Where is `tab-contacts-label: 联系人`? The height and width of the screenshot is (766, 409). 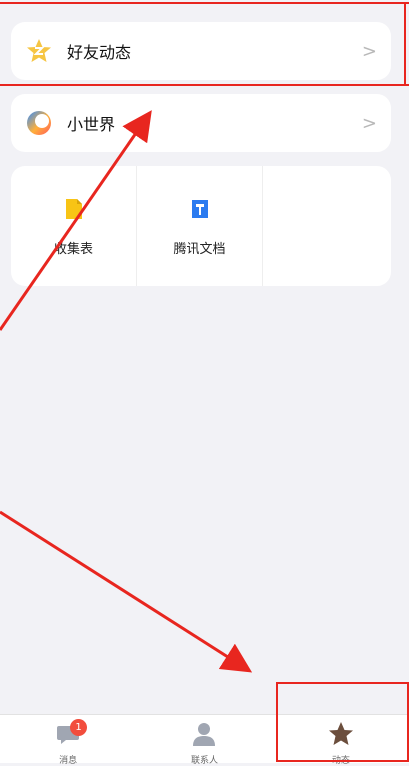
tab-contacts-label: 联系人 is located at coordinates (204, 761).